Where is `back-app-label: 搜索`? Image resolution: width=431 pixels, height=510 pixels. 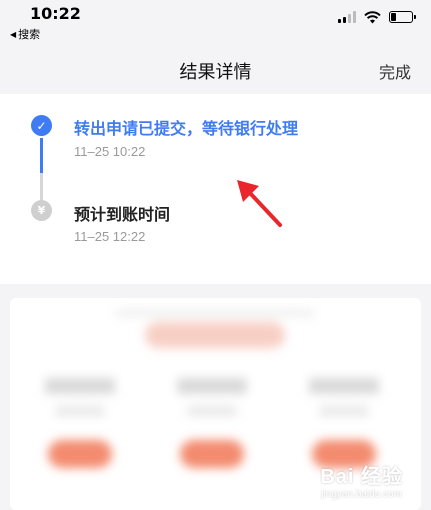
back-app-label: 搜索 is located at coordinates (29, 34).